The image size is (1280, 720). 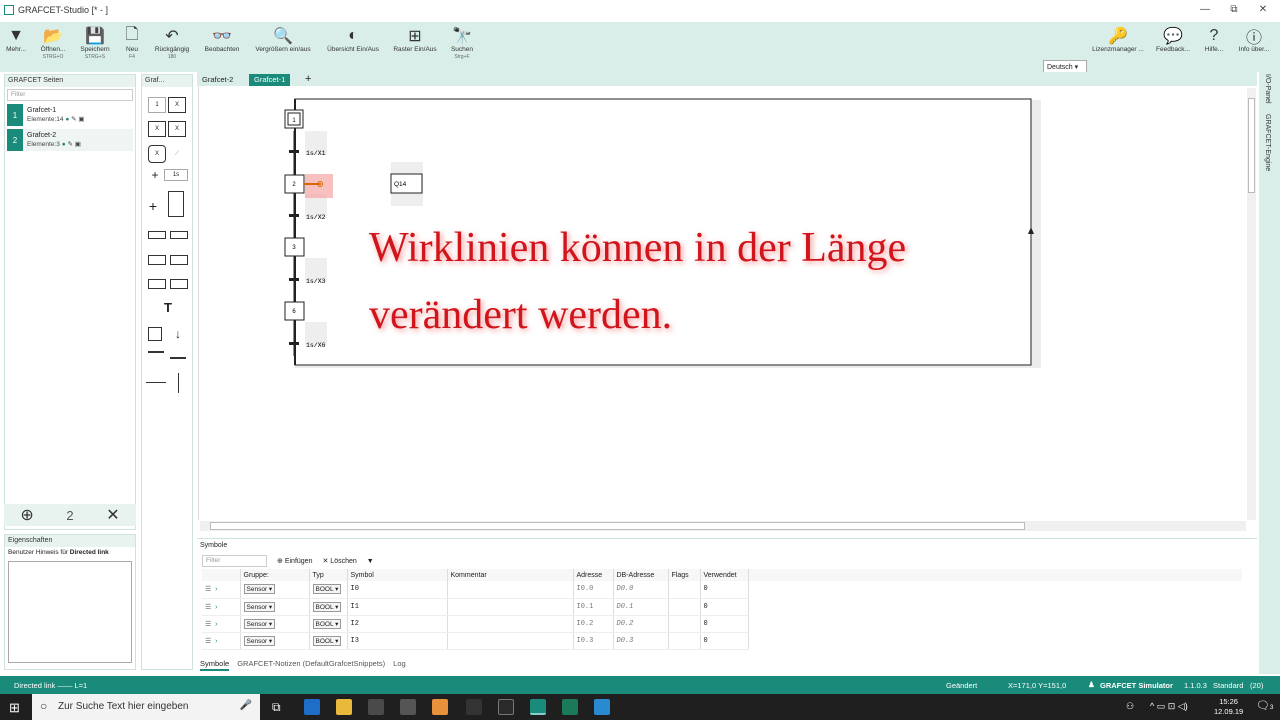 I want to click on arrow-down-tool: ↓, so click(x=178, y=334).